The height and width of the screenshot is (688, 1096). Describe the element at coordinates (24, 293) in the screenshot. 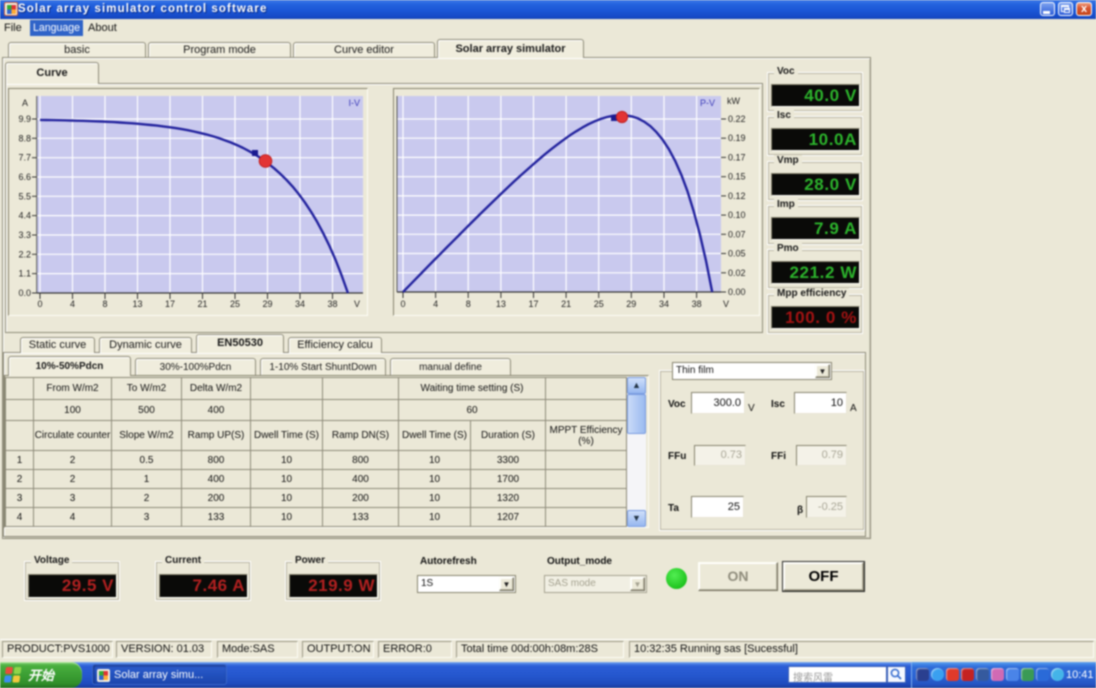

I see `svg-text: 0.0` at that location.